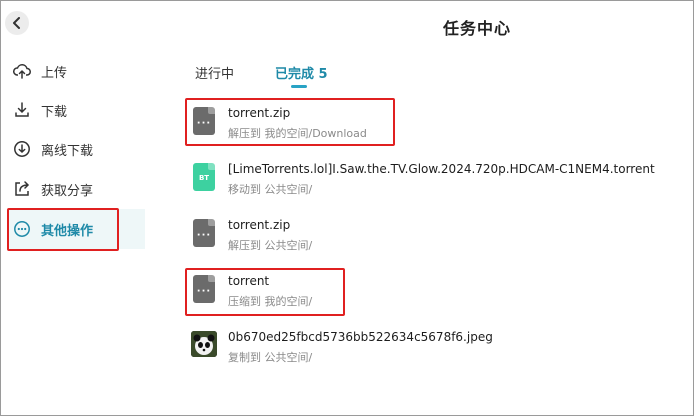  What do you see at coordinates (421, 237) in the screenshot?
I see `task-item: ··· torrent.zip 解压到 公共空间/` at bounding box center [421, 237].